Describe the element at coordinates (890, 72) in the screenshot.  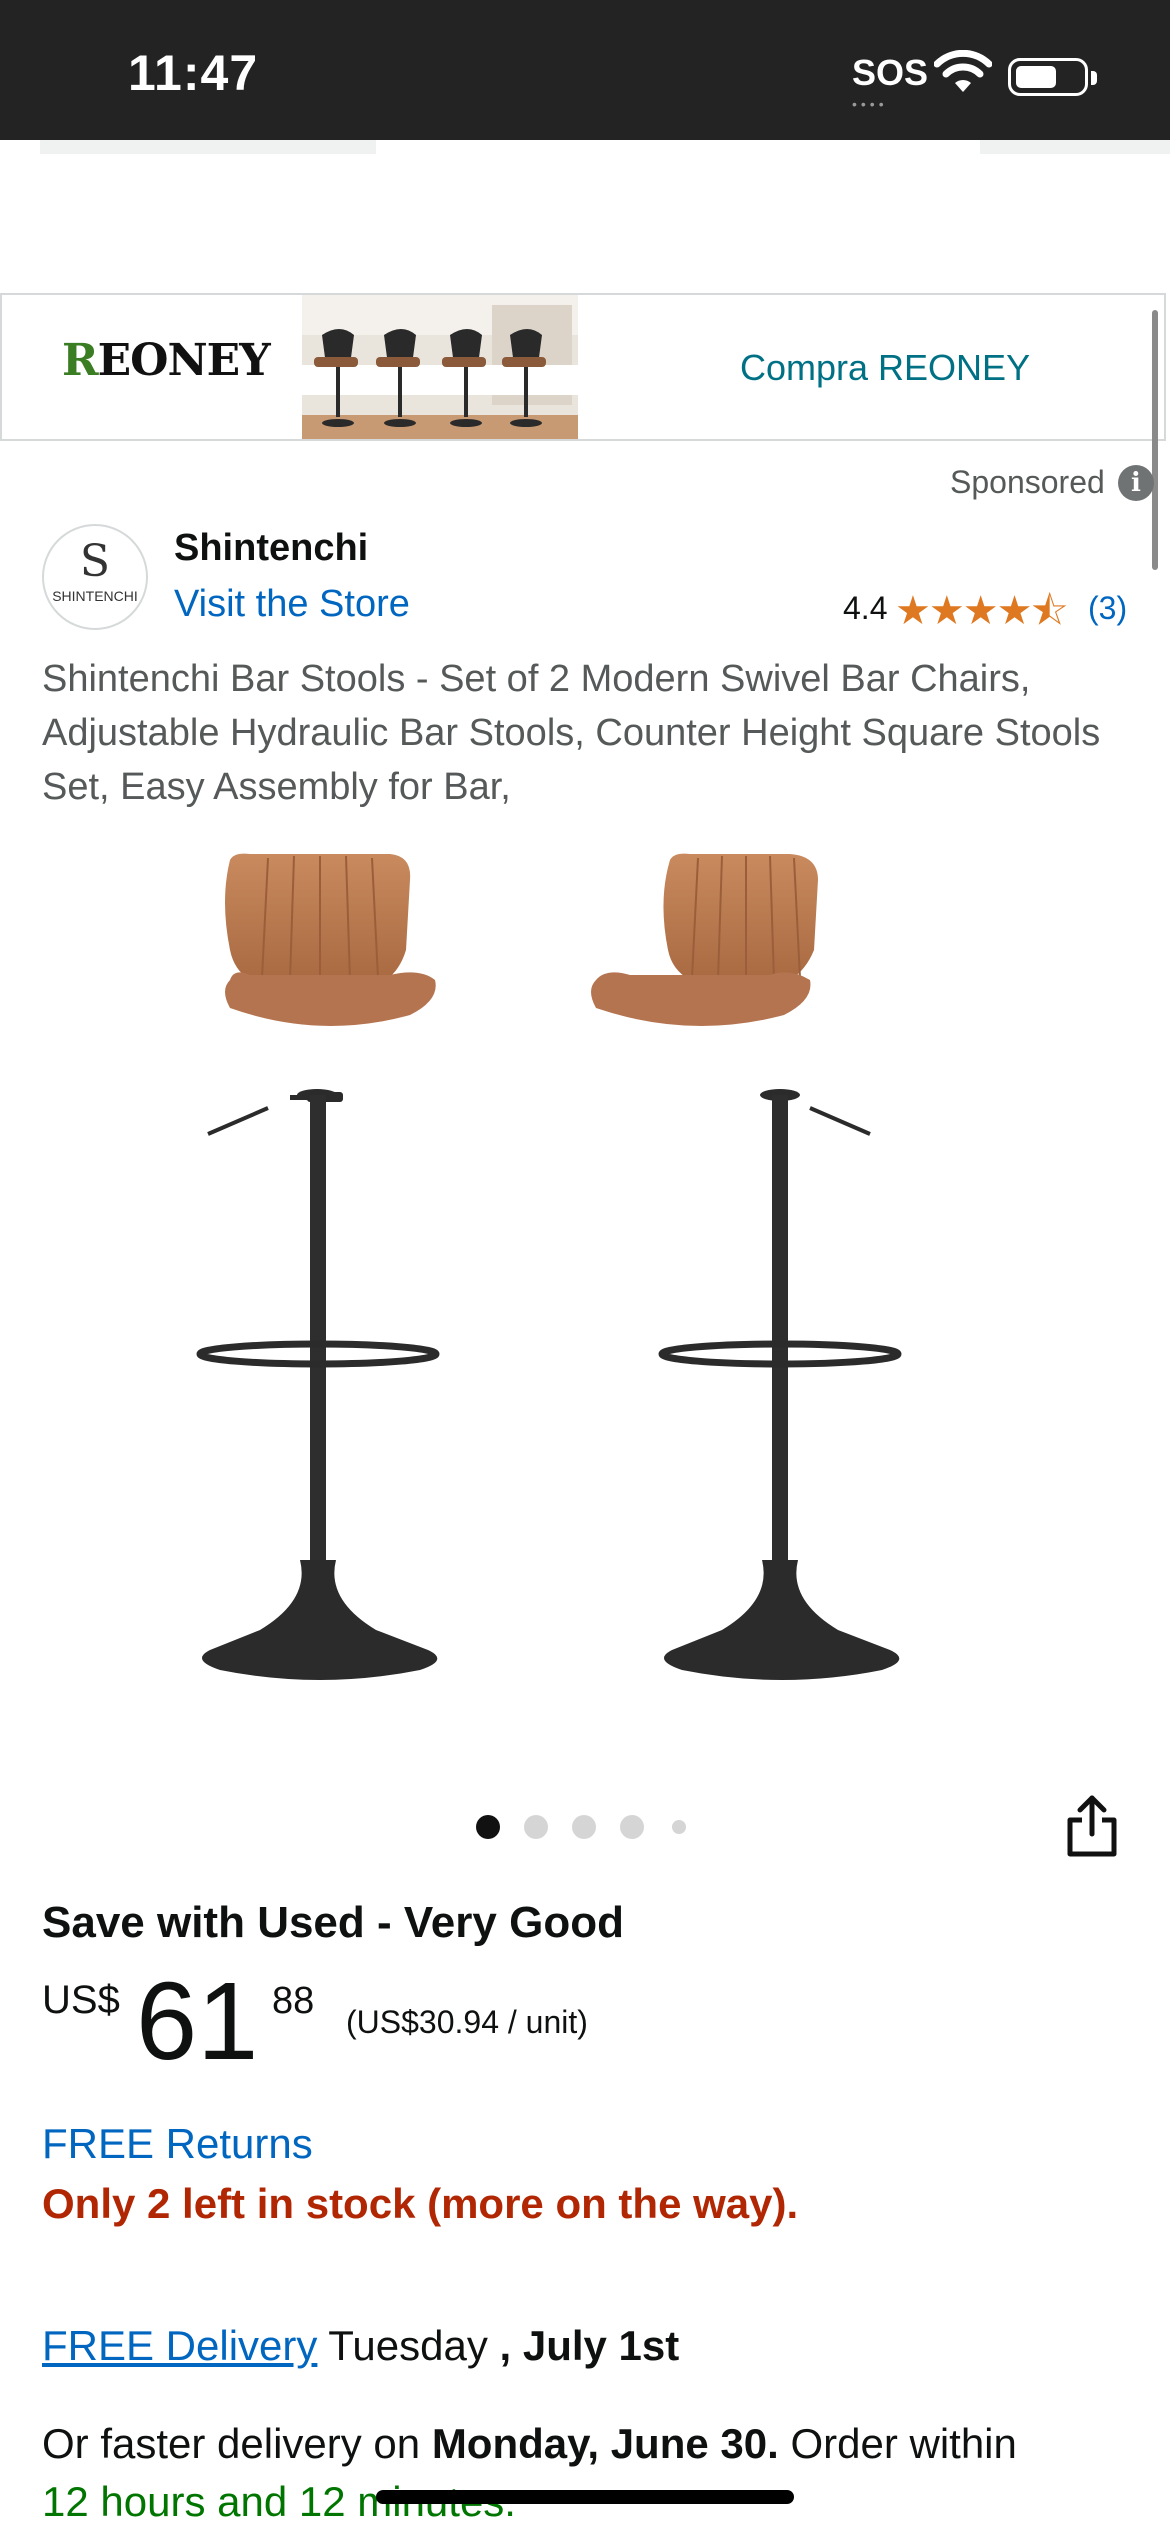
I see `sos-indicator: SOS` at that location.